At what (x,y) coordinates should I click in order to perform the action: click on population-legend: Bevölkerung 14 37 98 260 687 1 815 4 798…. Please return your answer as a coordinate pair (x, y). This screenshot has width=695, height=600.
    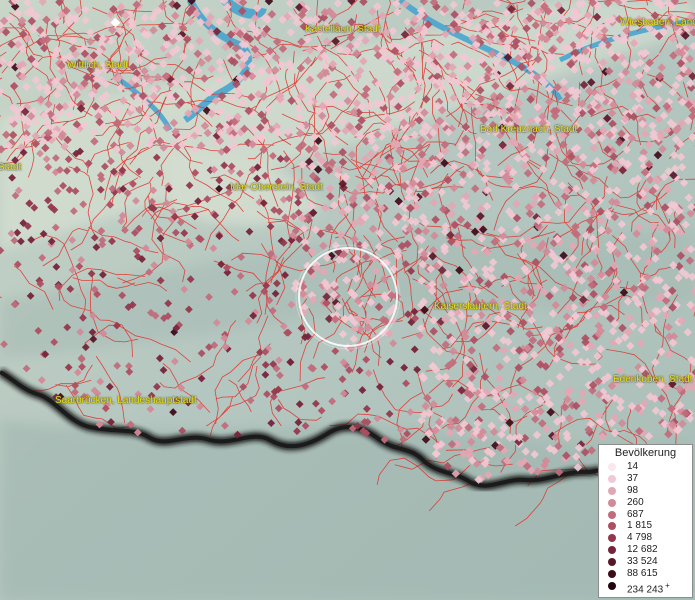
    Looking at the image, I should click on (645, 521).